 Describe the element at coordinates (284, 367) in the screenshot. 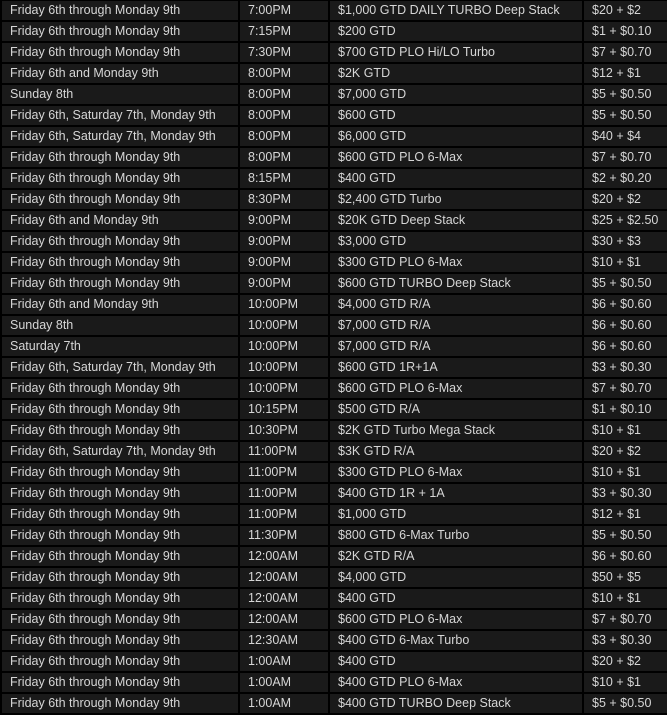

I see `schedule-time-cell: 10:00PM` at that location.